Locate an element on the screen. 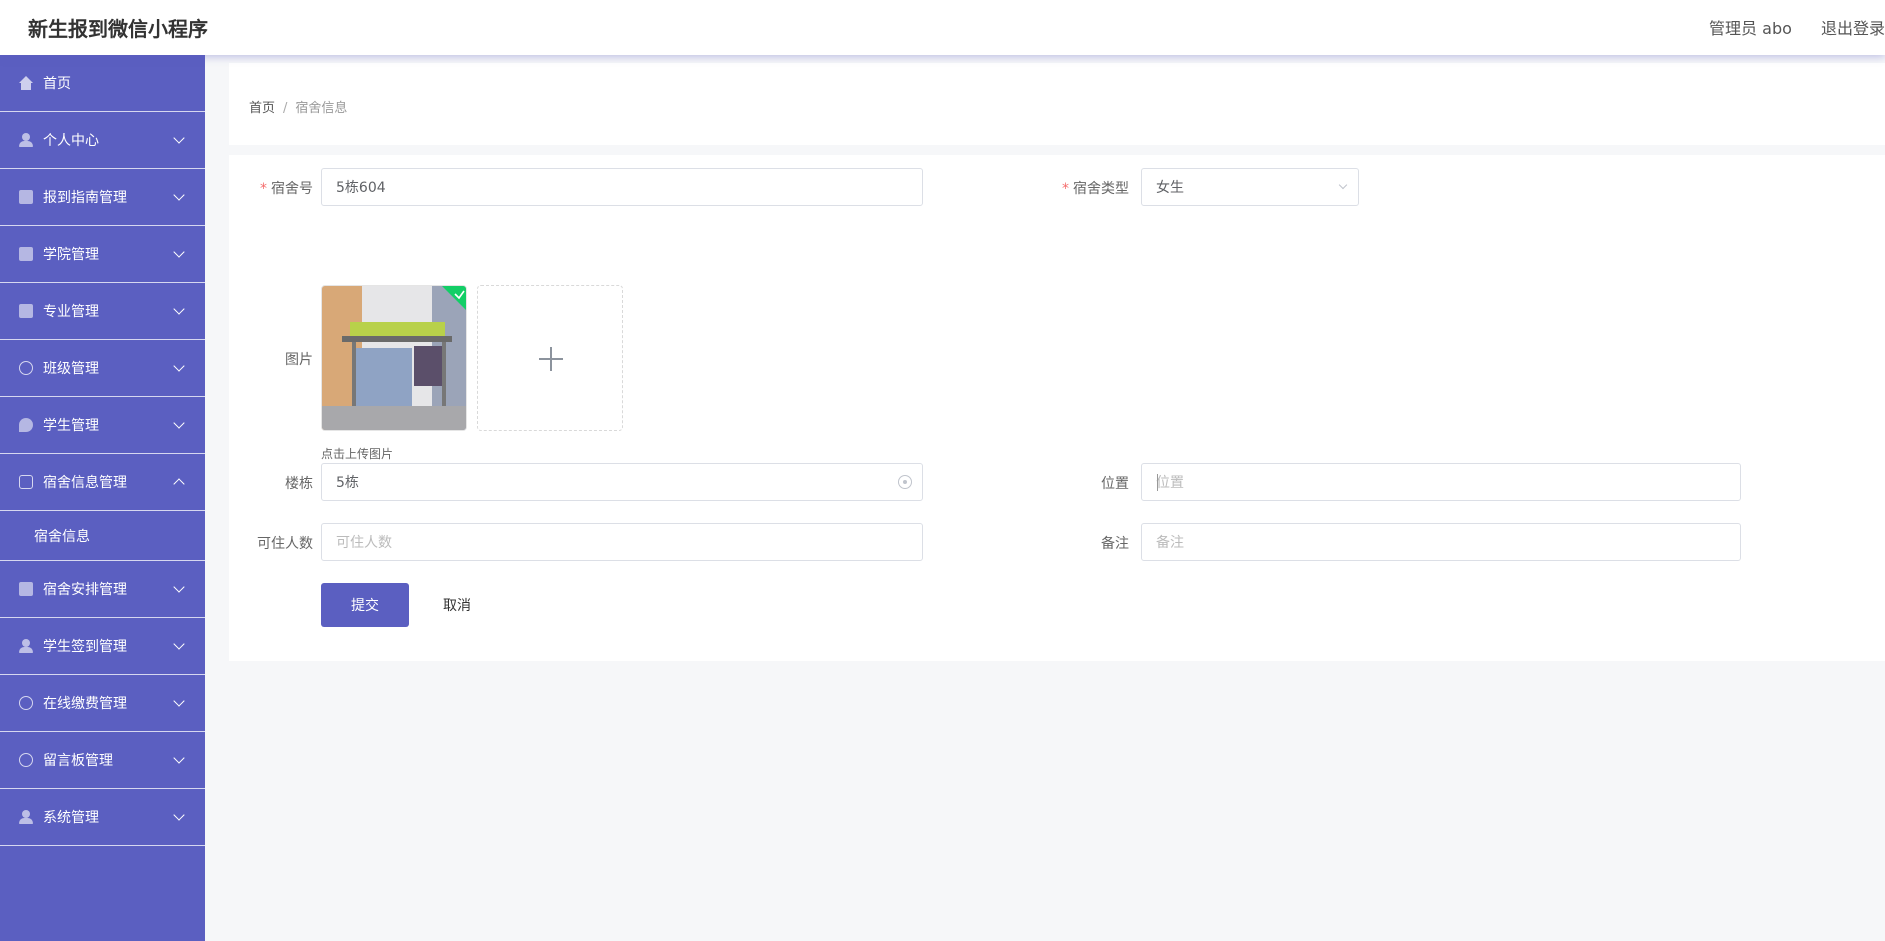  submit-button: 提交 is located at coordinates (365, 605).